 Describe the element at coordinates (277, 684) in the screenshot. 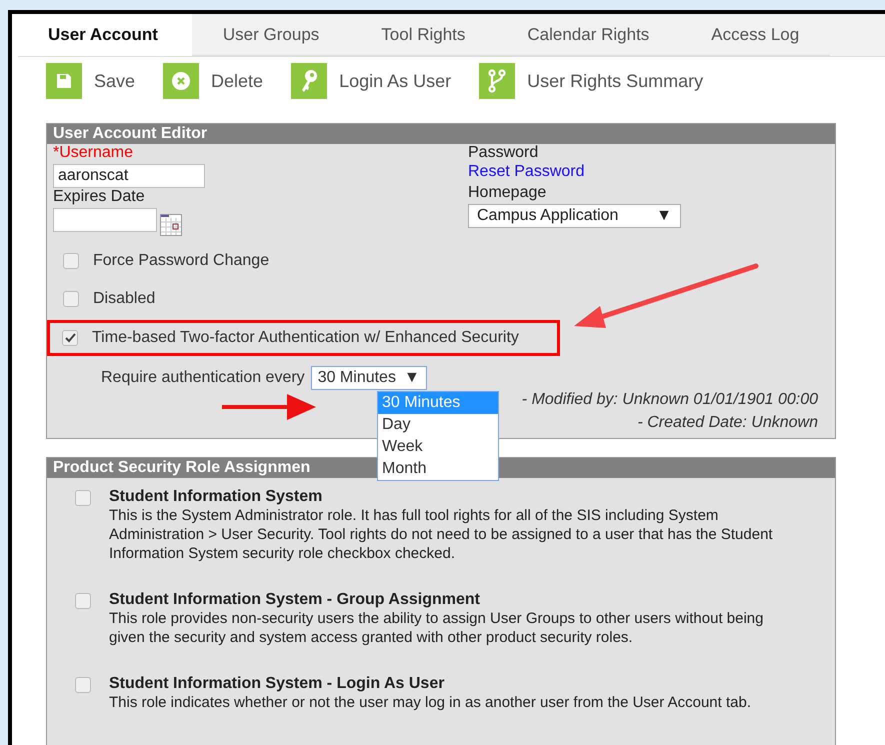

I see `role-name: Student Information System - Login As User` at that location.